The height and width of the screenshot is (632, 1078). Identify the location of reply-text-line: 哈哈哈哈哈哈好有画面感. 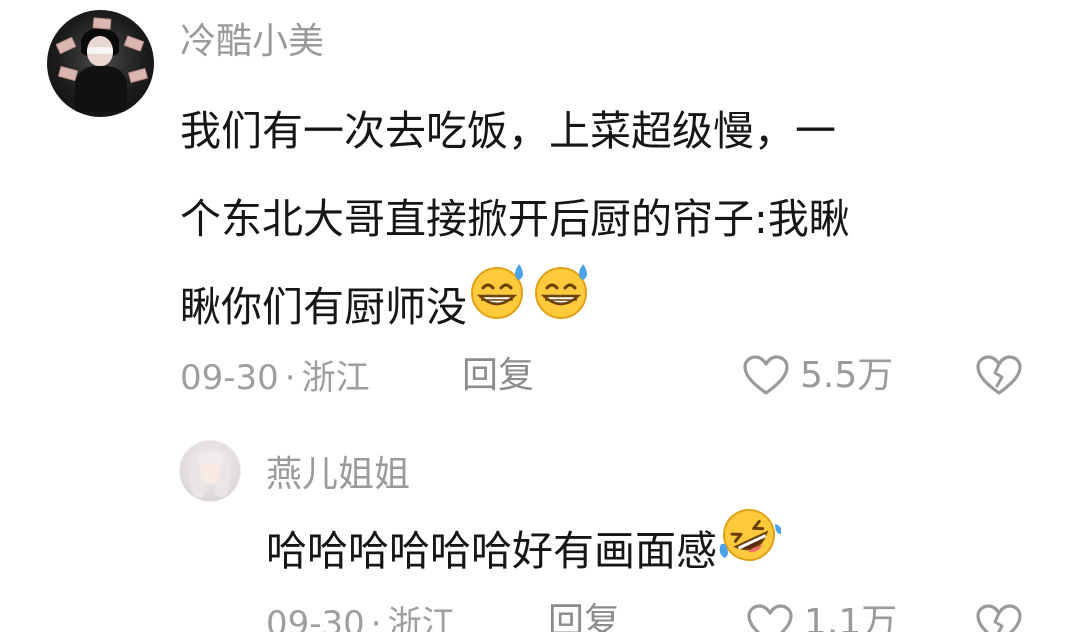
(524, 550).